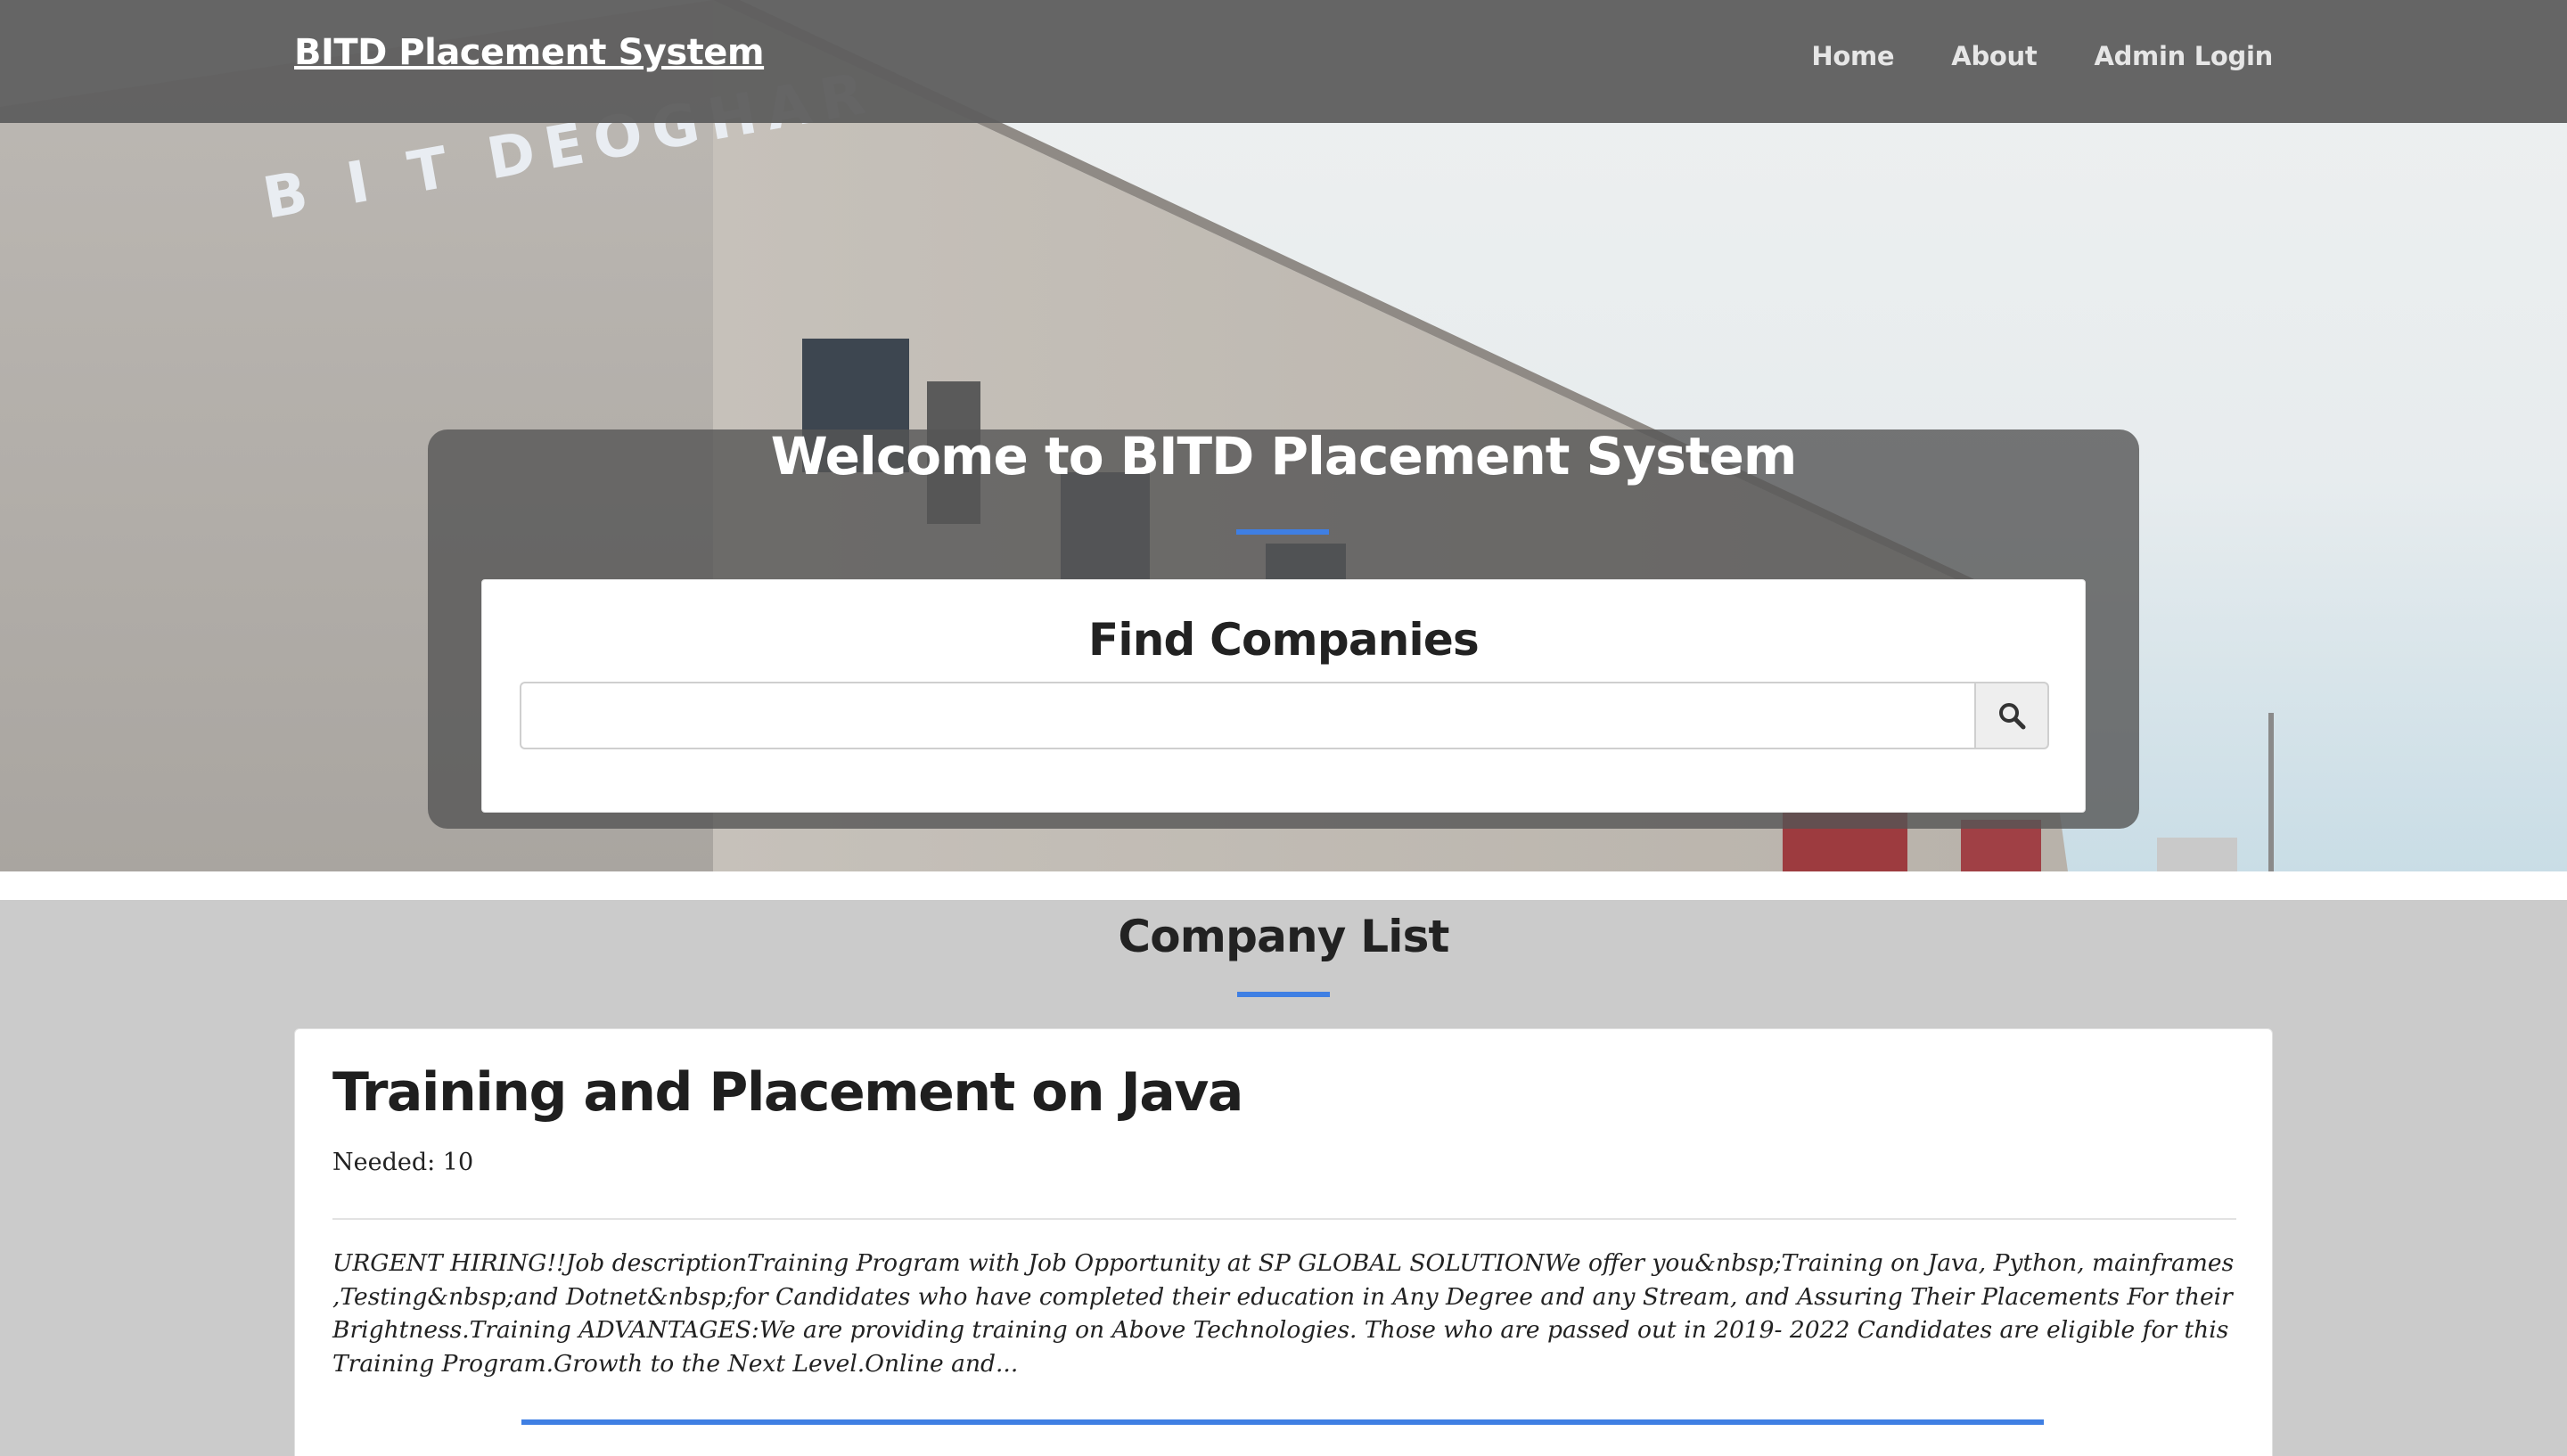  What do you see at coordinates (1284, 457) in the screenshot?
I see `welcome-title: Welcome to BITD Placement System` at bounding box center [1284, 457].